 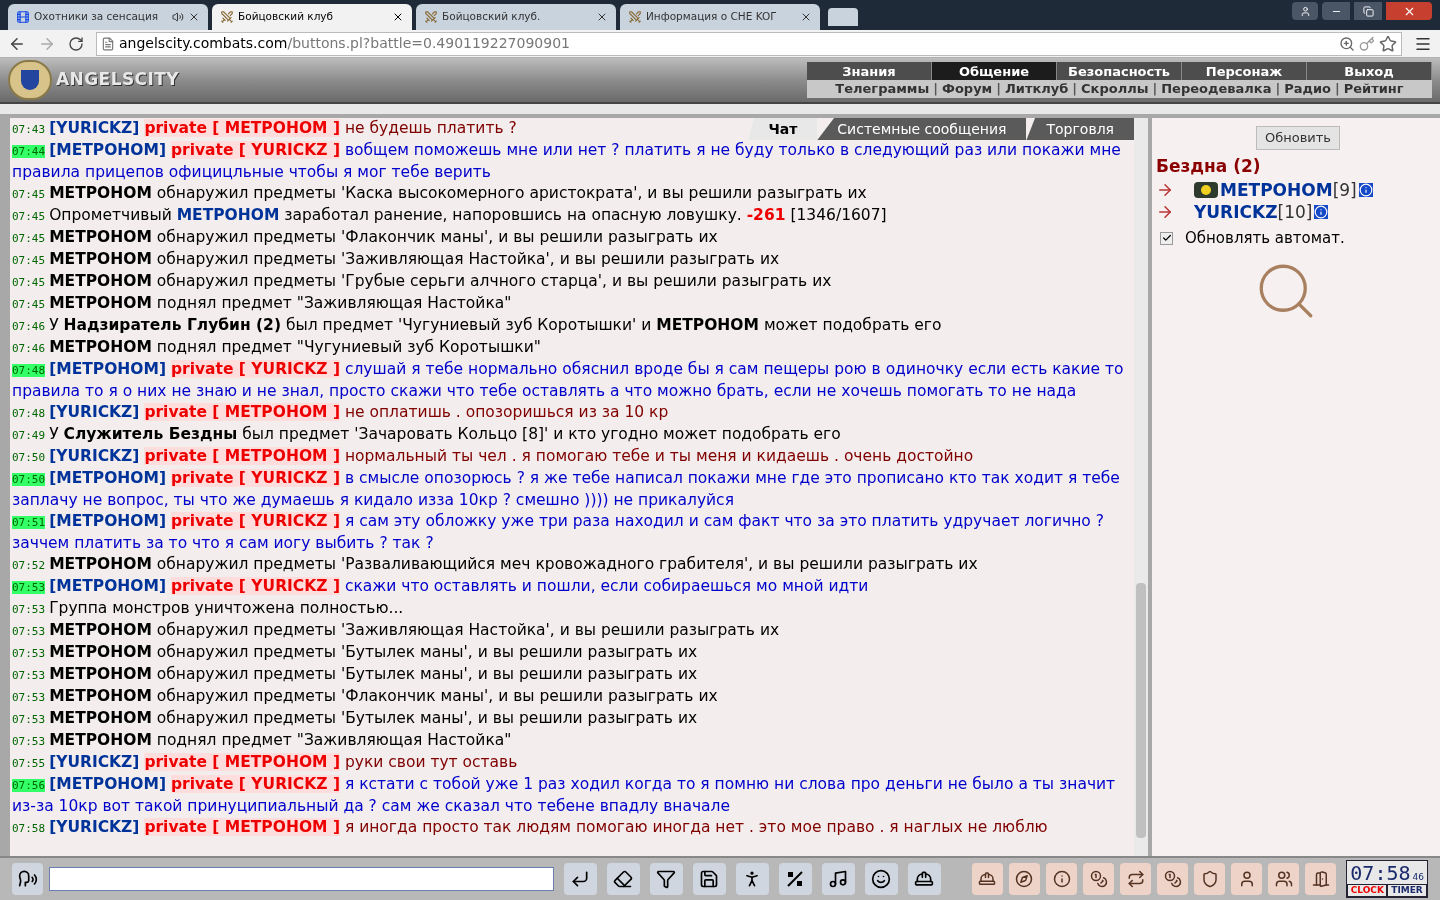 I want to click on chat-message: 07:50 [YURICKZ] private [ METPOHOM ] нормальный ты чел . я помогаю тебе и ты меня и кидаешь . очень достойно, so click(x=493, y=456).